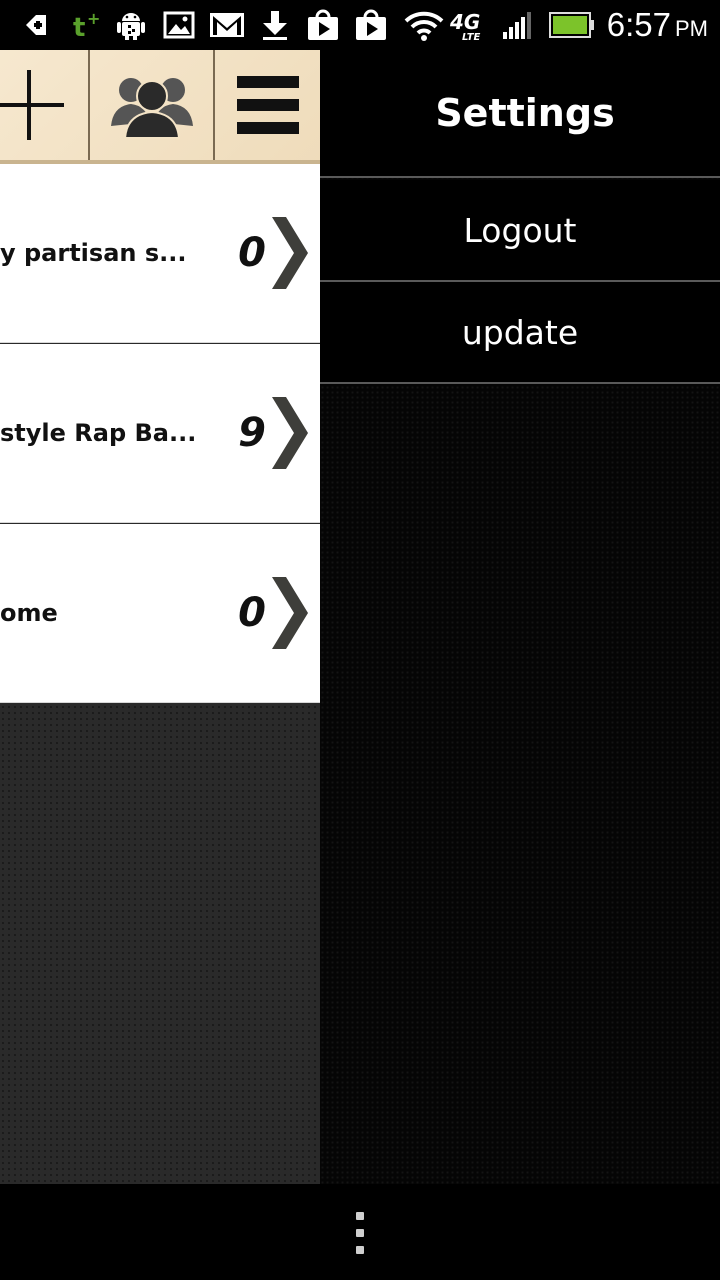 Image resolution: width=720 pixels, height=1280 pixels. Describe the element at coordinates (520, 231) in the screenshot. I see `logout-button: Logout` at that location.